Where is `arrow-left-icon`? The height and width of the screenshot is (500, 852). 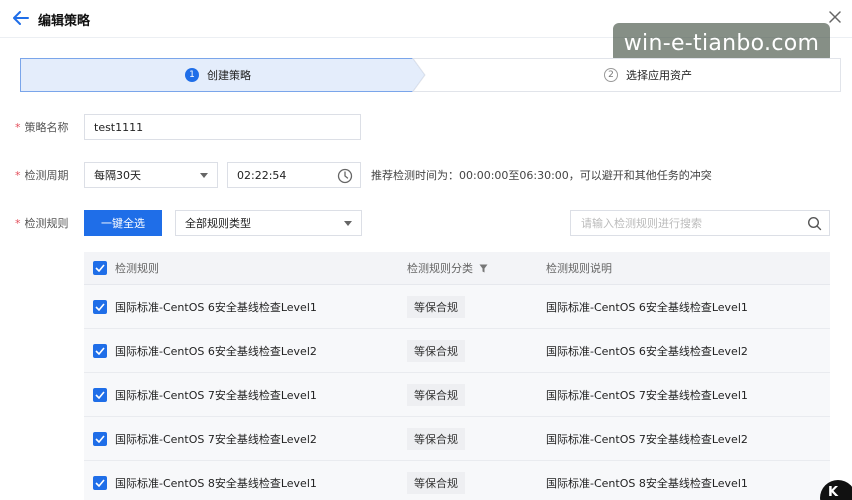 arrow-left-icon is located at coordinates (21, 18).